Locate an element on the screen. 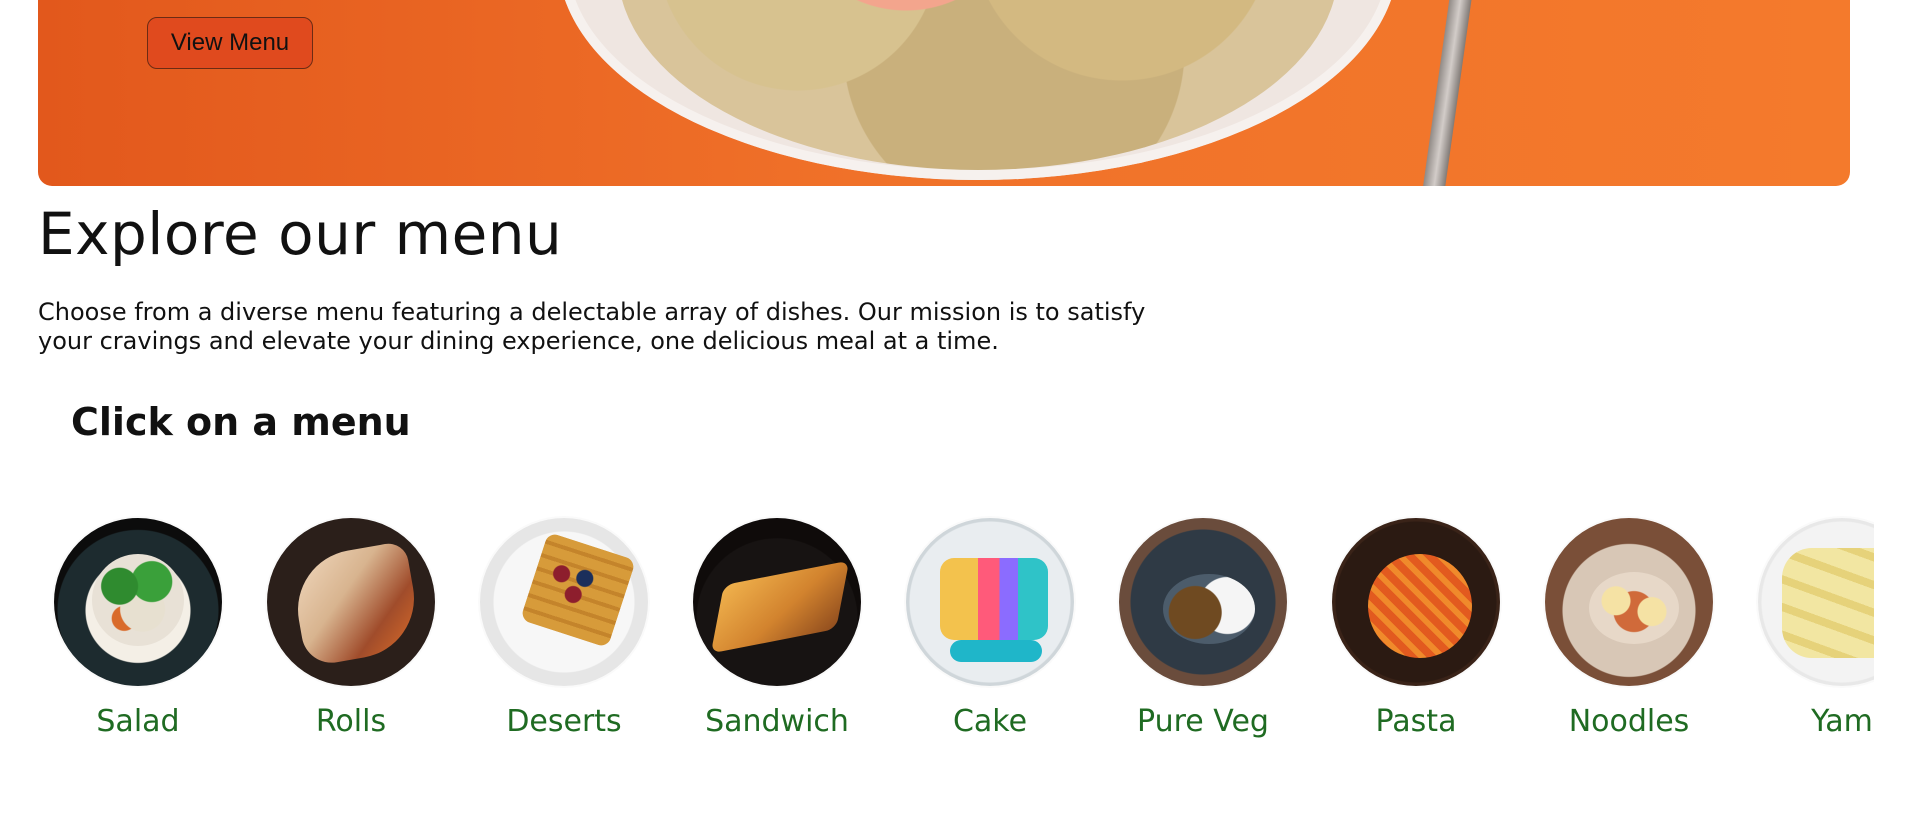  menu-item-yam: Yam is located at coordinates (1808, 628).